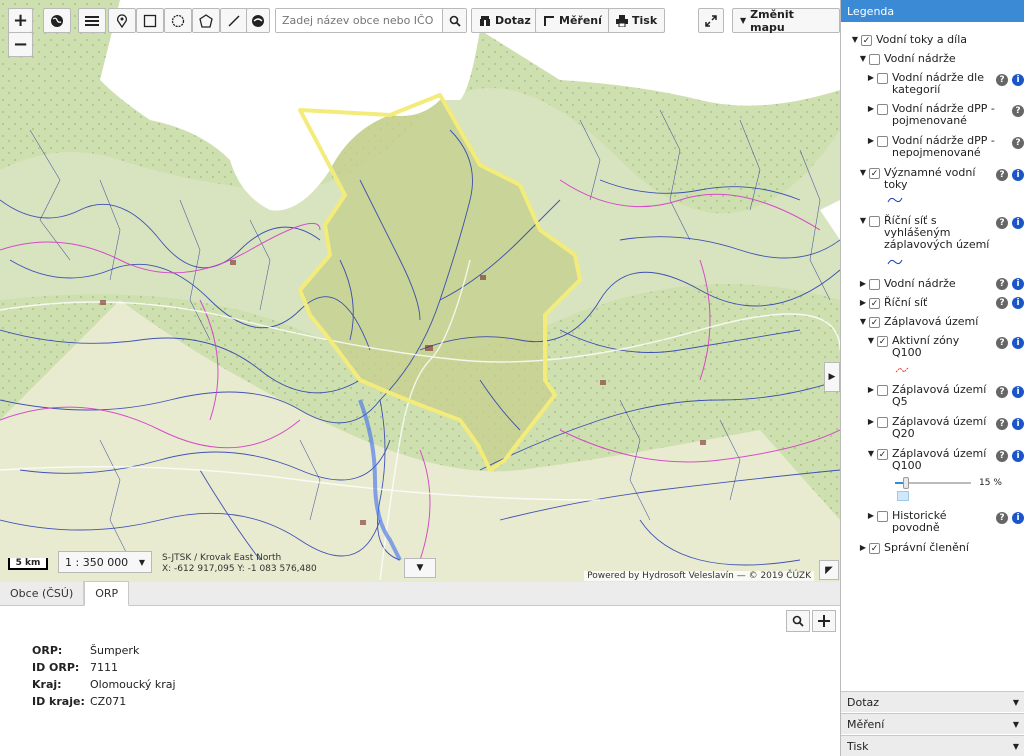 The height and width of the screenshot is (756, 1024). What do you see at coordinates (931, 115) in the screenshot?
I see `legend-item-nadrze-dpp-pojmenovane: ▶ Vodní nádrže dPP - pojmenované` at bounding box center [931, 115].